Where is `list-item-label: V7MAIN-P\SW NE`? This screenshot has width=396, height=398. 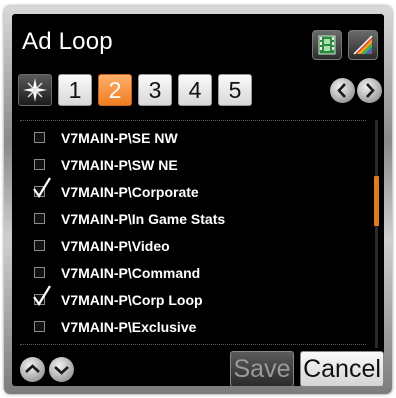 list-item-label: V7MAIN-P\SW NE is located at coordinates (119, 164).